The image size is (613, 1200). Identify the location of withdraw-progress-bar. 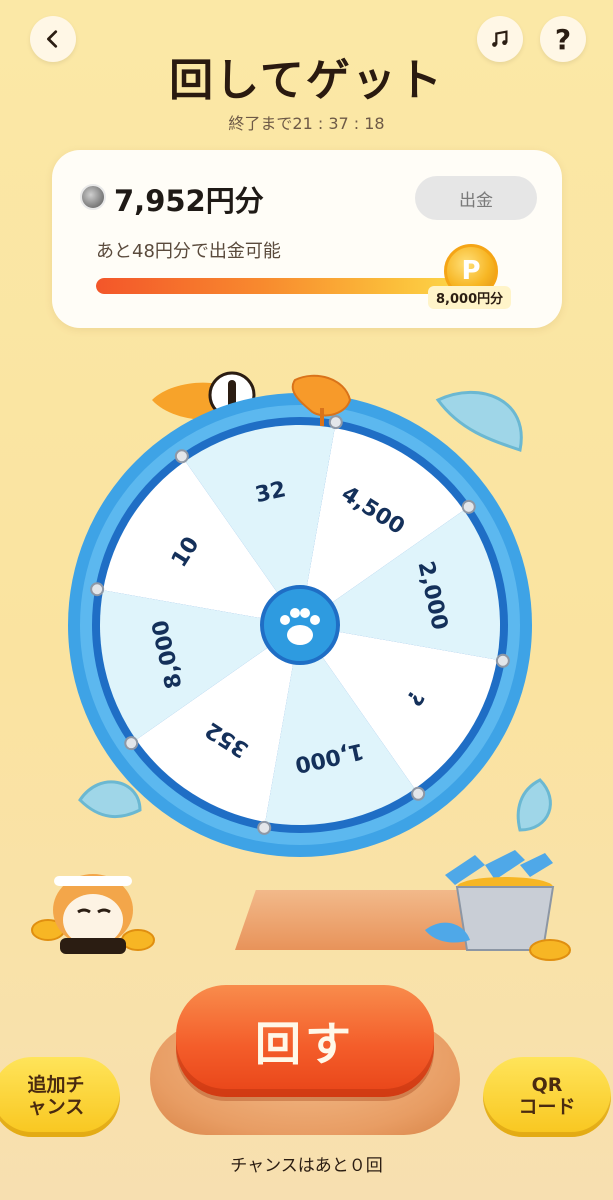
(282, 286).